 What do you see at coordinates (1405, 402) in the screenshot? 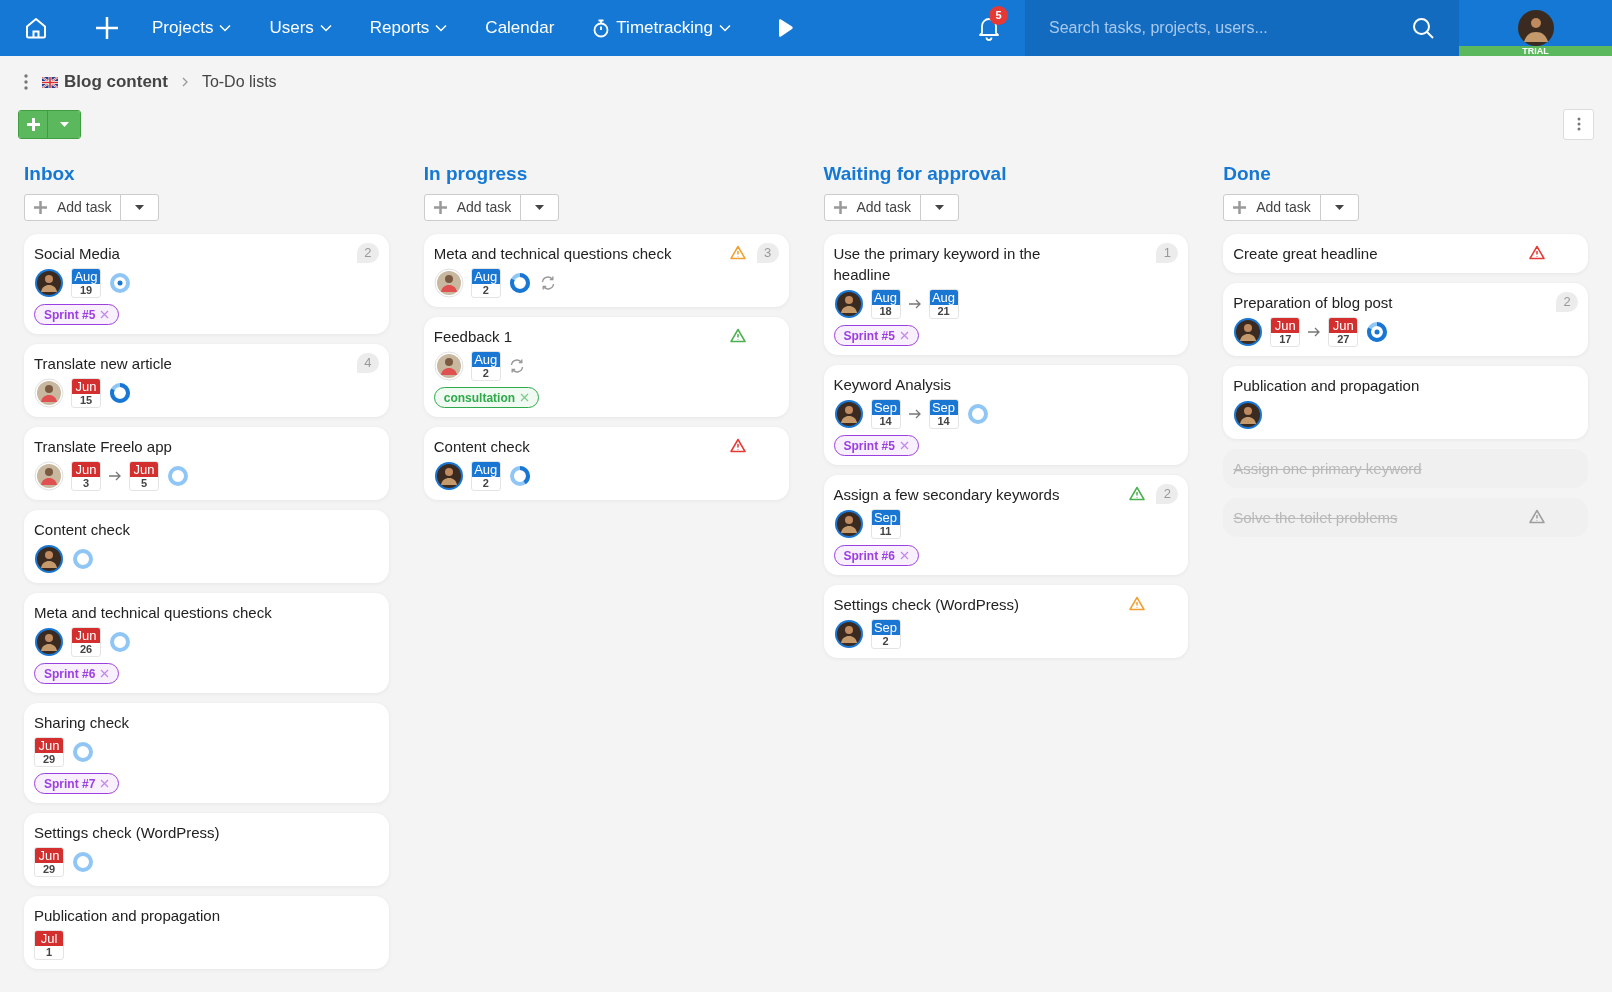
I see `task-card: Publication and propagation` at bounding box center [1405, 402].